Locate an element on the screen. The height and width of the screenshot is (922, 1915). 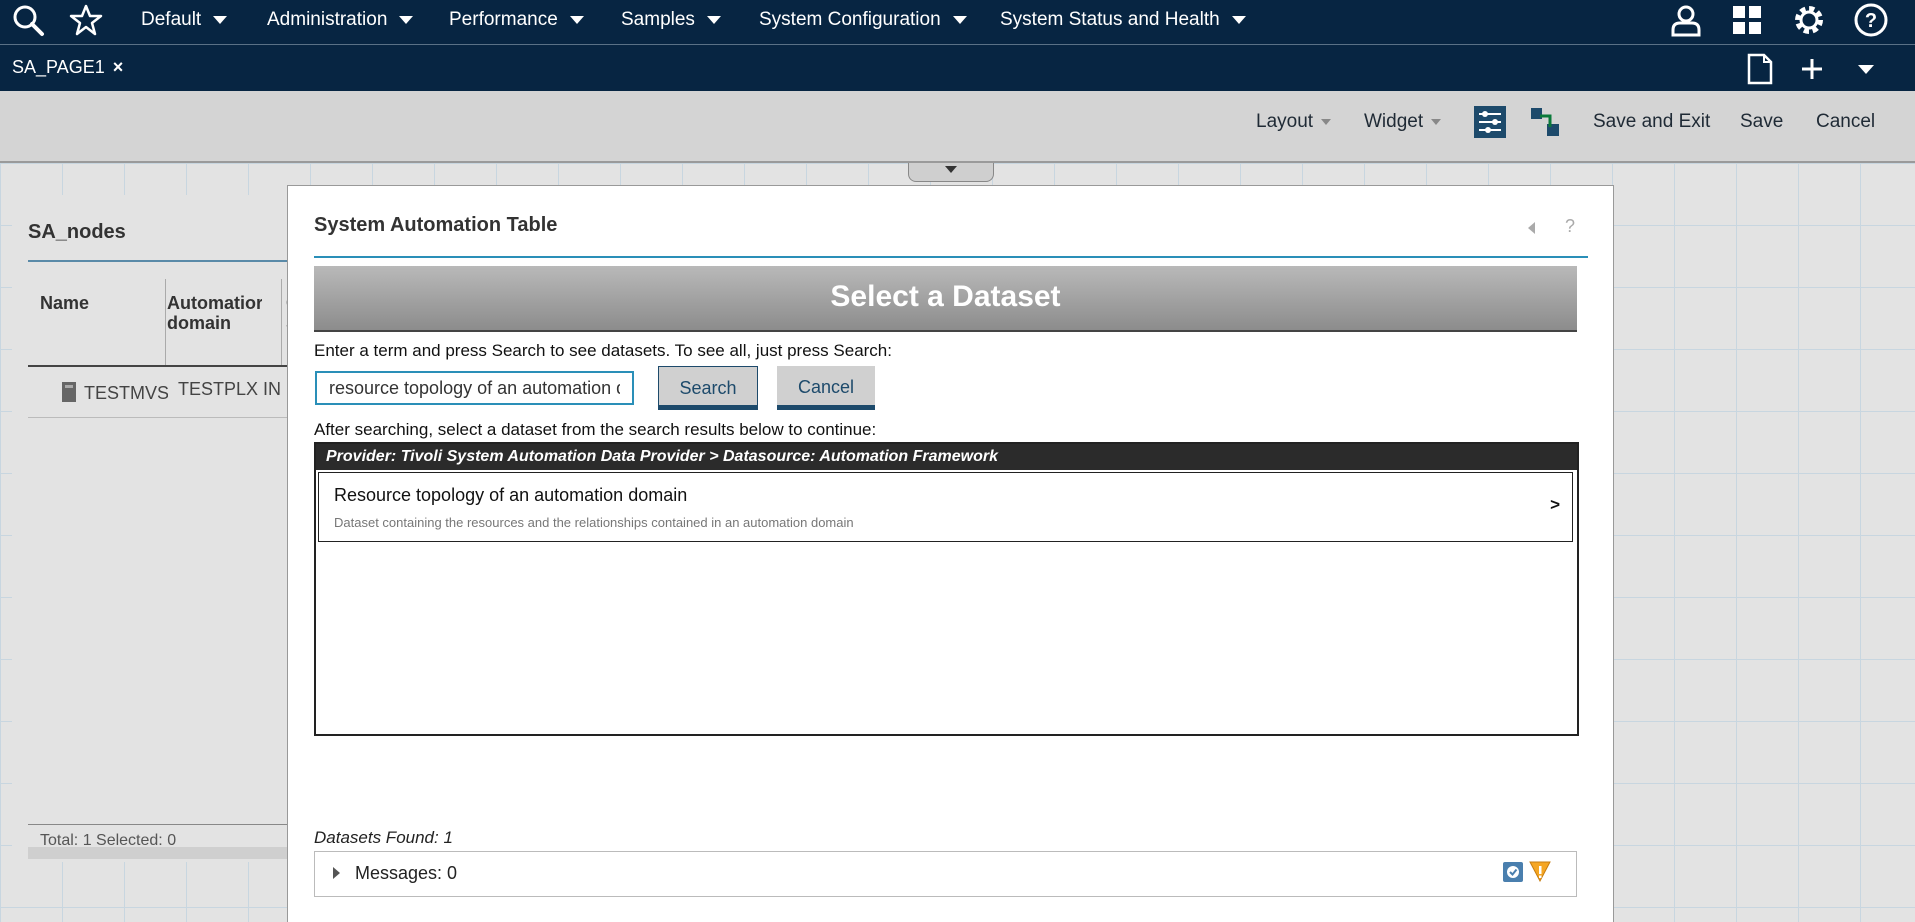
system-node-icon is located at coordinates (69, 392).